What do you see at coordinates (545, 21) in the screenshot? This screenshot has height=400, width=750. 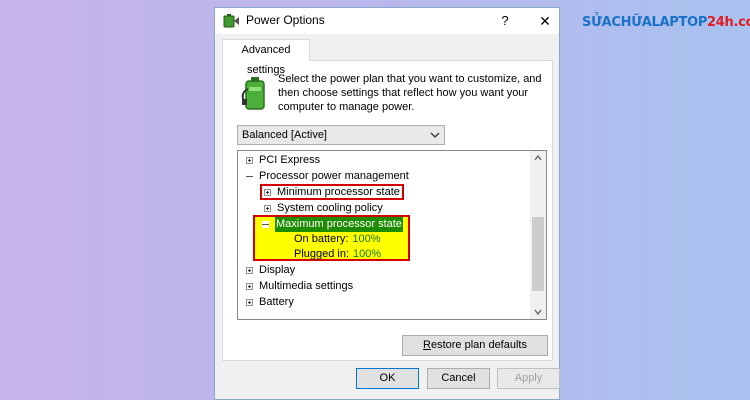 I see `close-button: ✕` at bounding box center [545, 21].